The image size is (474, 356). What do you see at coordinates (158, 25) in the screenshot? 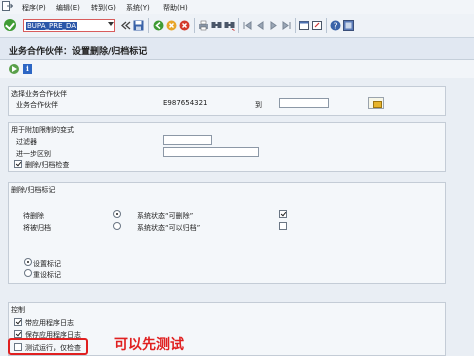
I see `back-icon` at bounding box center [158, 25].